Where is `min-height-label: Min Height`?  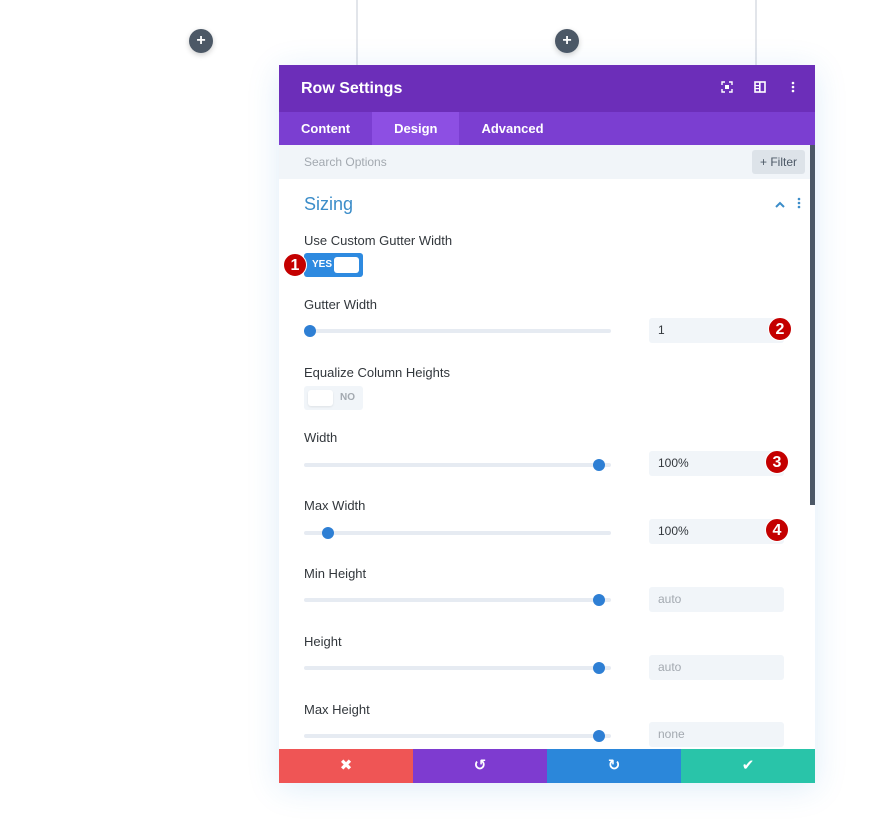 min-height-label: Min Height is located at coordinates (335, 573).